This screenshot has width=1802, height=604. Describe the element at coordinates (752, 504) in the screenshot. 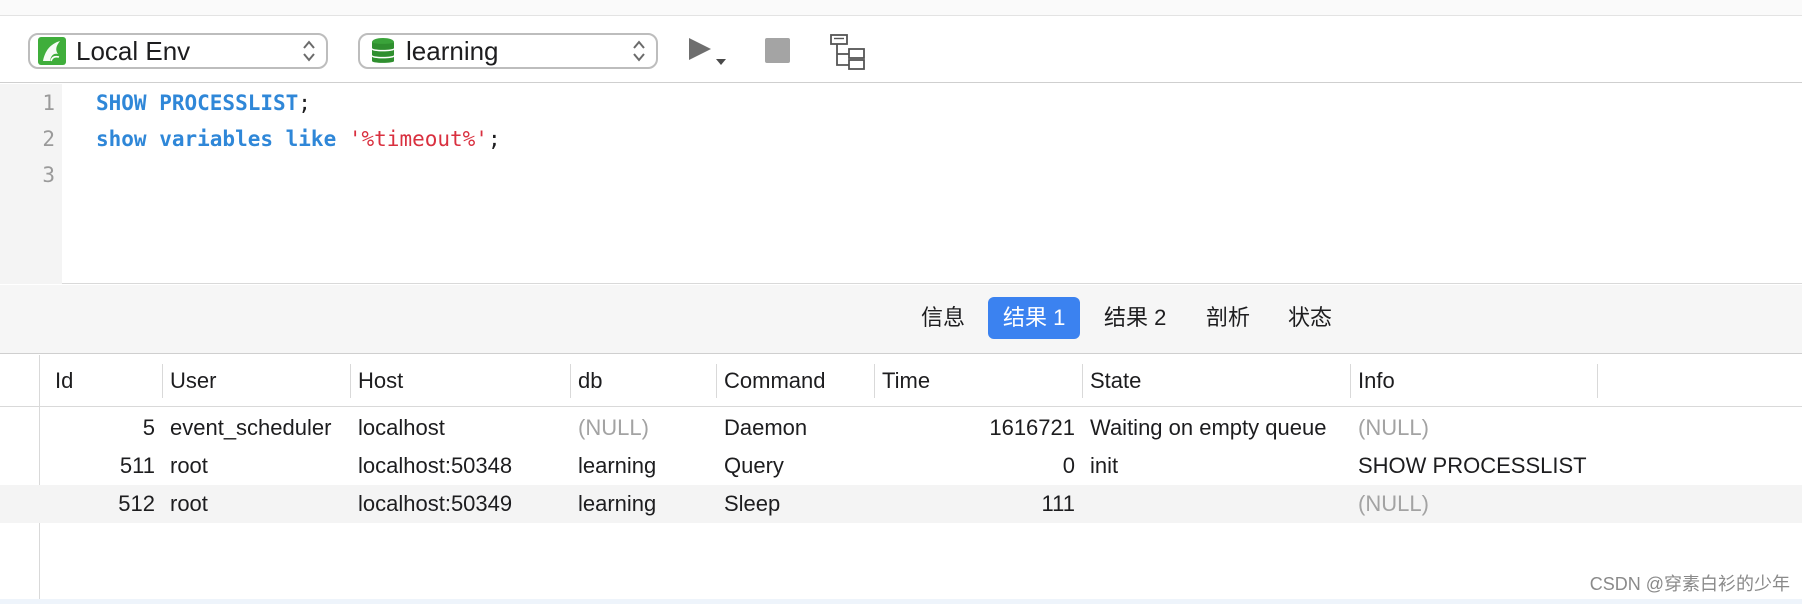

I see `cell-command: Sleep` at that location.